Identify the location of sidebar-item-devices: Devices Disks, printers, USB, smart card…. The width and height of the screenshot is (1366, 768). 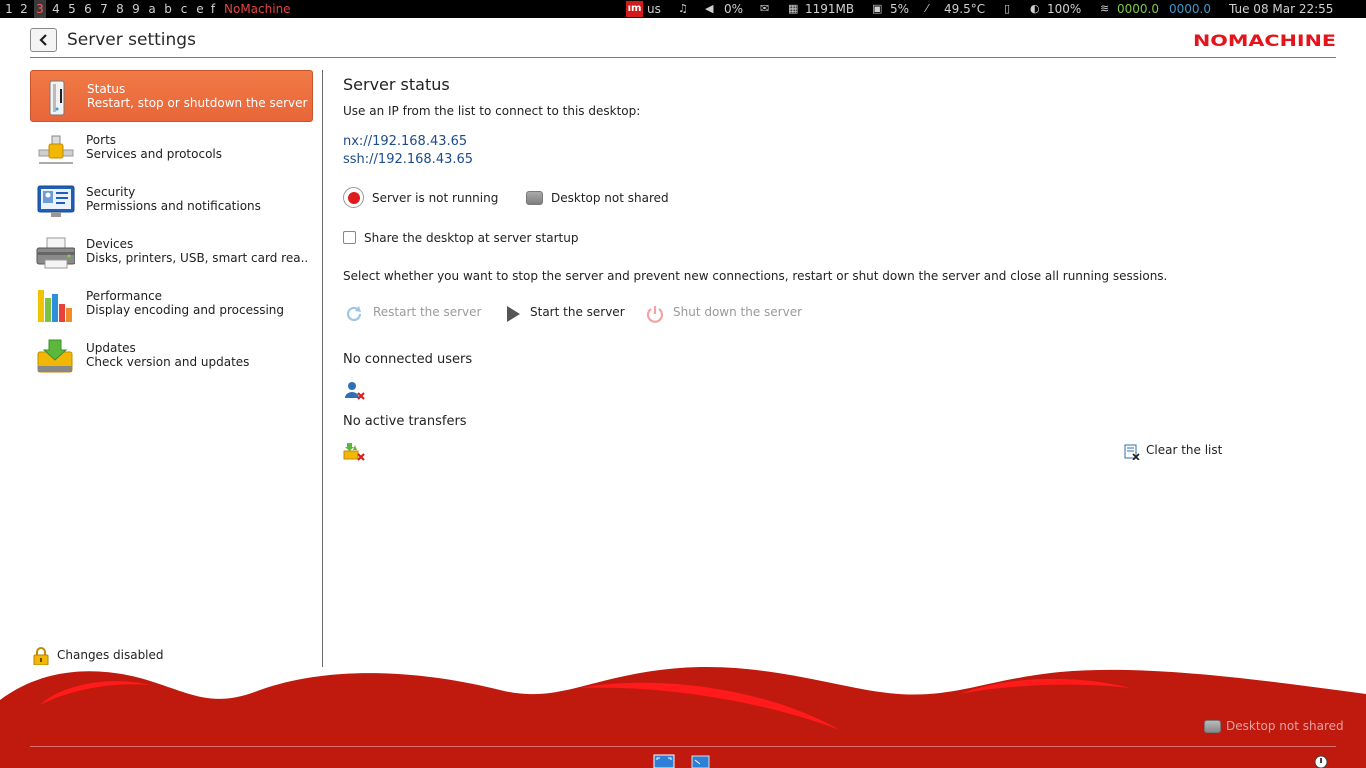
(171, 252).